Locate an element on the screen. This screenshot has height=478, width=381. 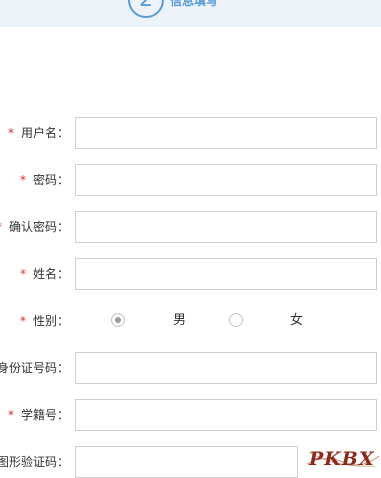
form-row-username: * 用户名： is located at coordinates (190, 133).